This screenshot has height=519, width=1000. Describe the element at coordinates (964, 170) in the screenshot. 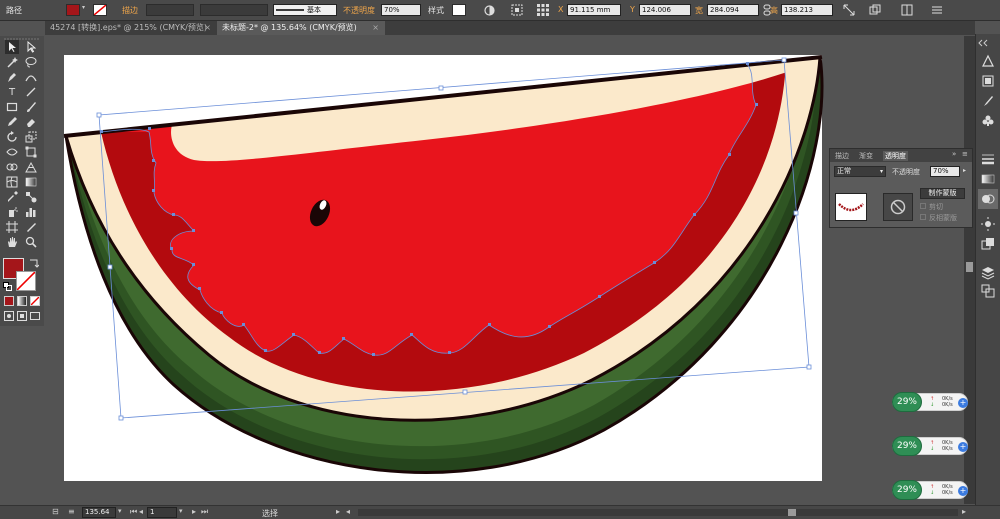

I see `opacity-slider-arrow-icon: ▸` at that location.